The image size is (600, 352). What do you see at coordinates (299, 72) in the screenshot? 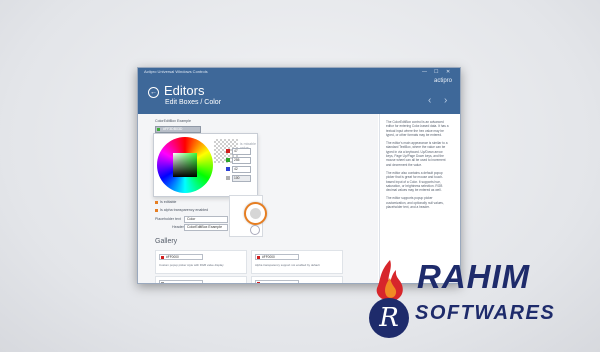
I see `title-bar: Actipro Universal Windows Controls — ☐ ✕` at bounding box center [299, 72].